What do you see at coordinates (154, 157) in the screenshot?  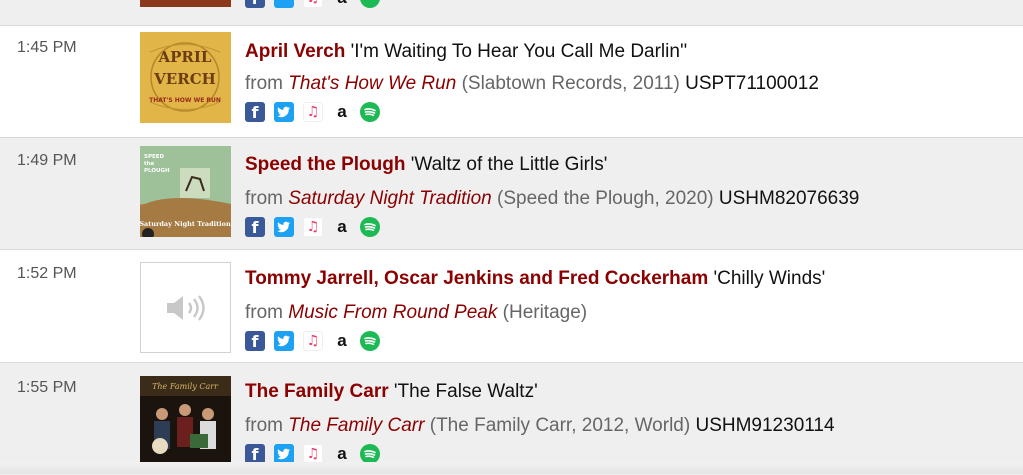 I see `album-art-text: SPEED` at bounding box center [154, 157].